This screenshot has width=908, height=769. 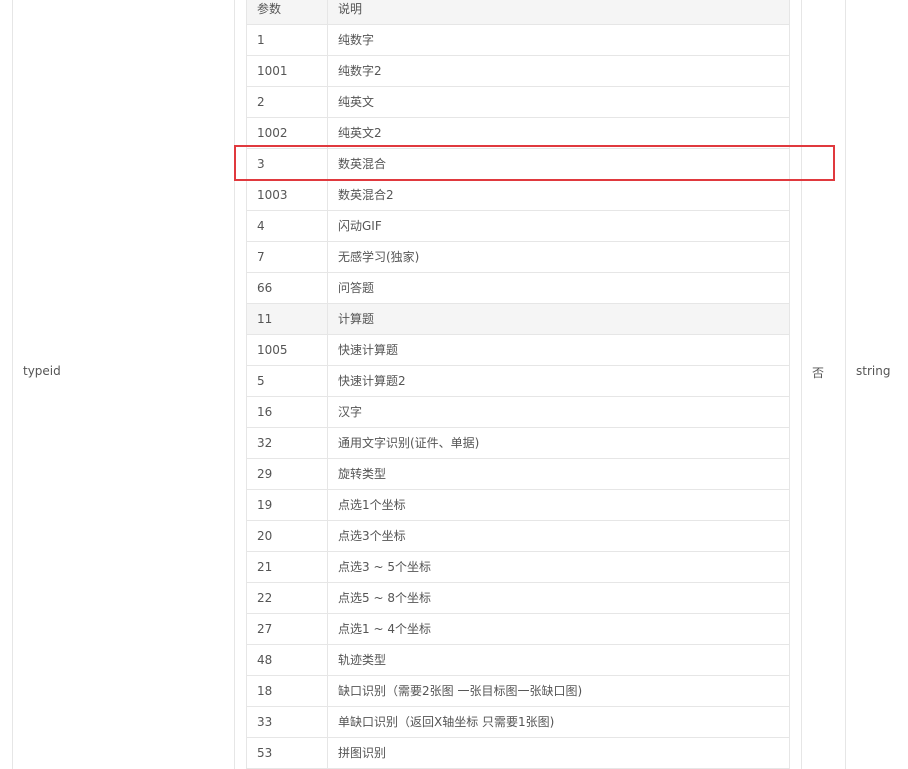 What do you see at coordinates (272, 71) in the screenshot?
I see `row-code: 1001` at bounding box center [272, 71].